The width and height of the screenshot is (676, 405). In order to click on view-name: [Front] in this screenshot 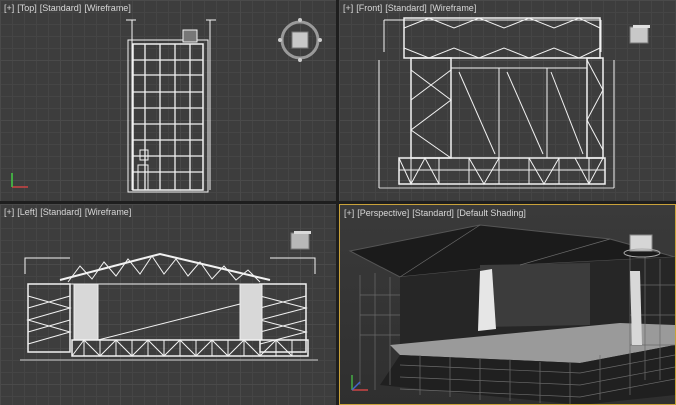, I will do `click(369, 8)`.